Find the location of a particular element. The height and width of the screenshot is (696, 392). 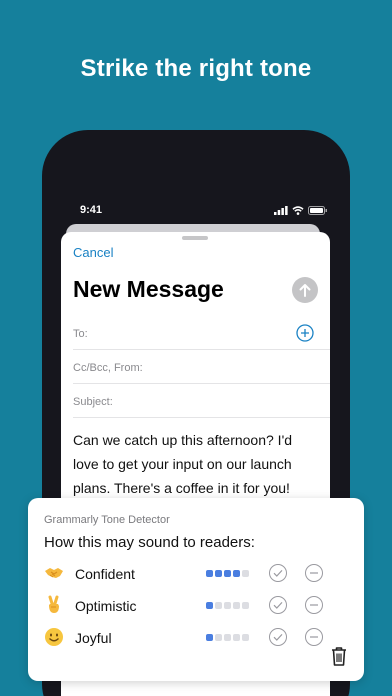

to-label: To: is located at coordinates (80, 334).